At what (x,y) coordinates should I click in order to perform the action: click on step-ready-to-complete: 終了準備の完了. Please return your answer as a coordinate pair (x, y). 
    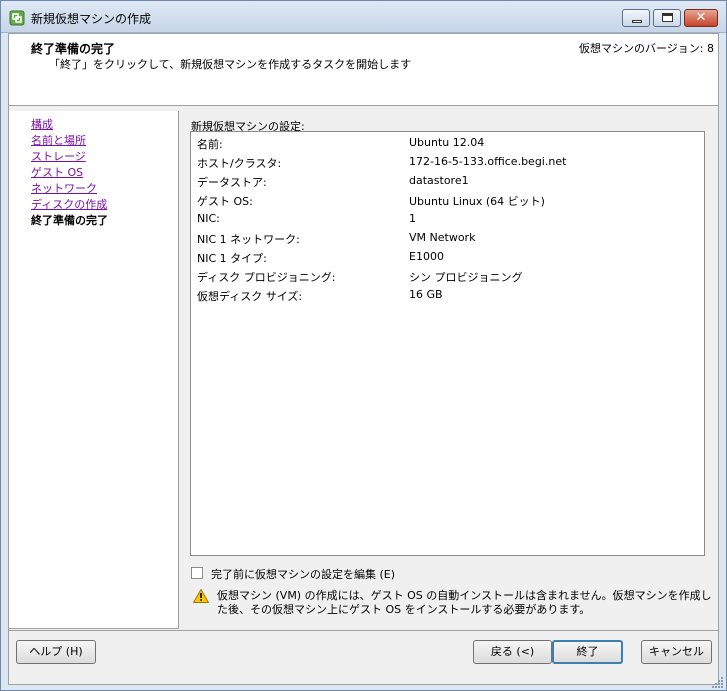
    Looking at the image, I should click on (69, 220).